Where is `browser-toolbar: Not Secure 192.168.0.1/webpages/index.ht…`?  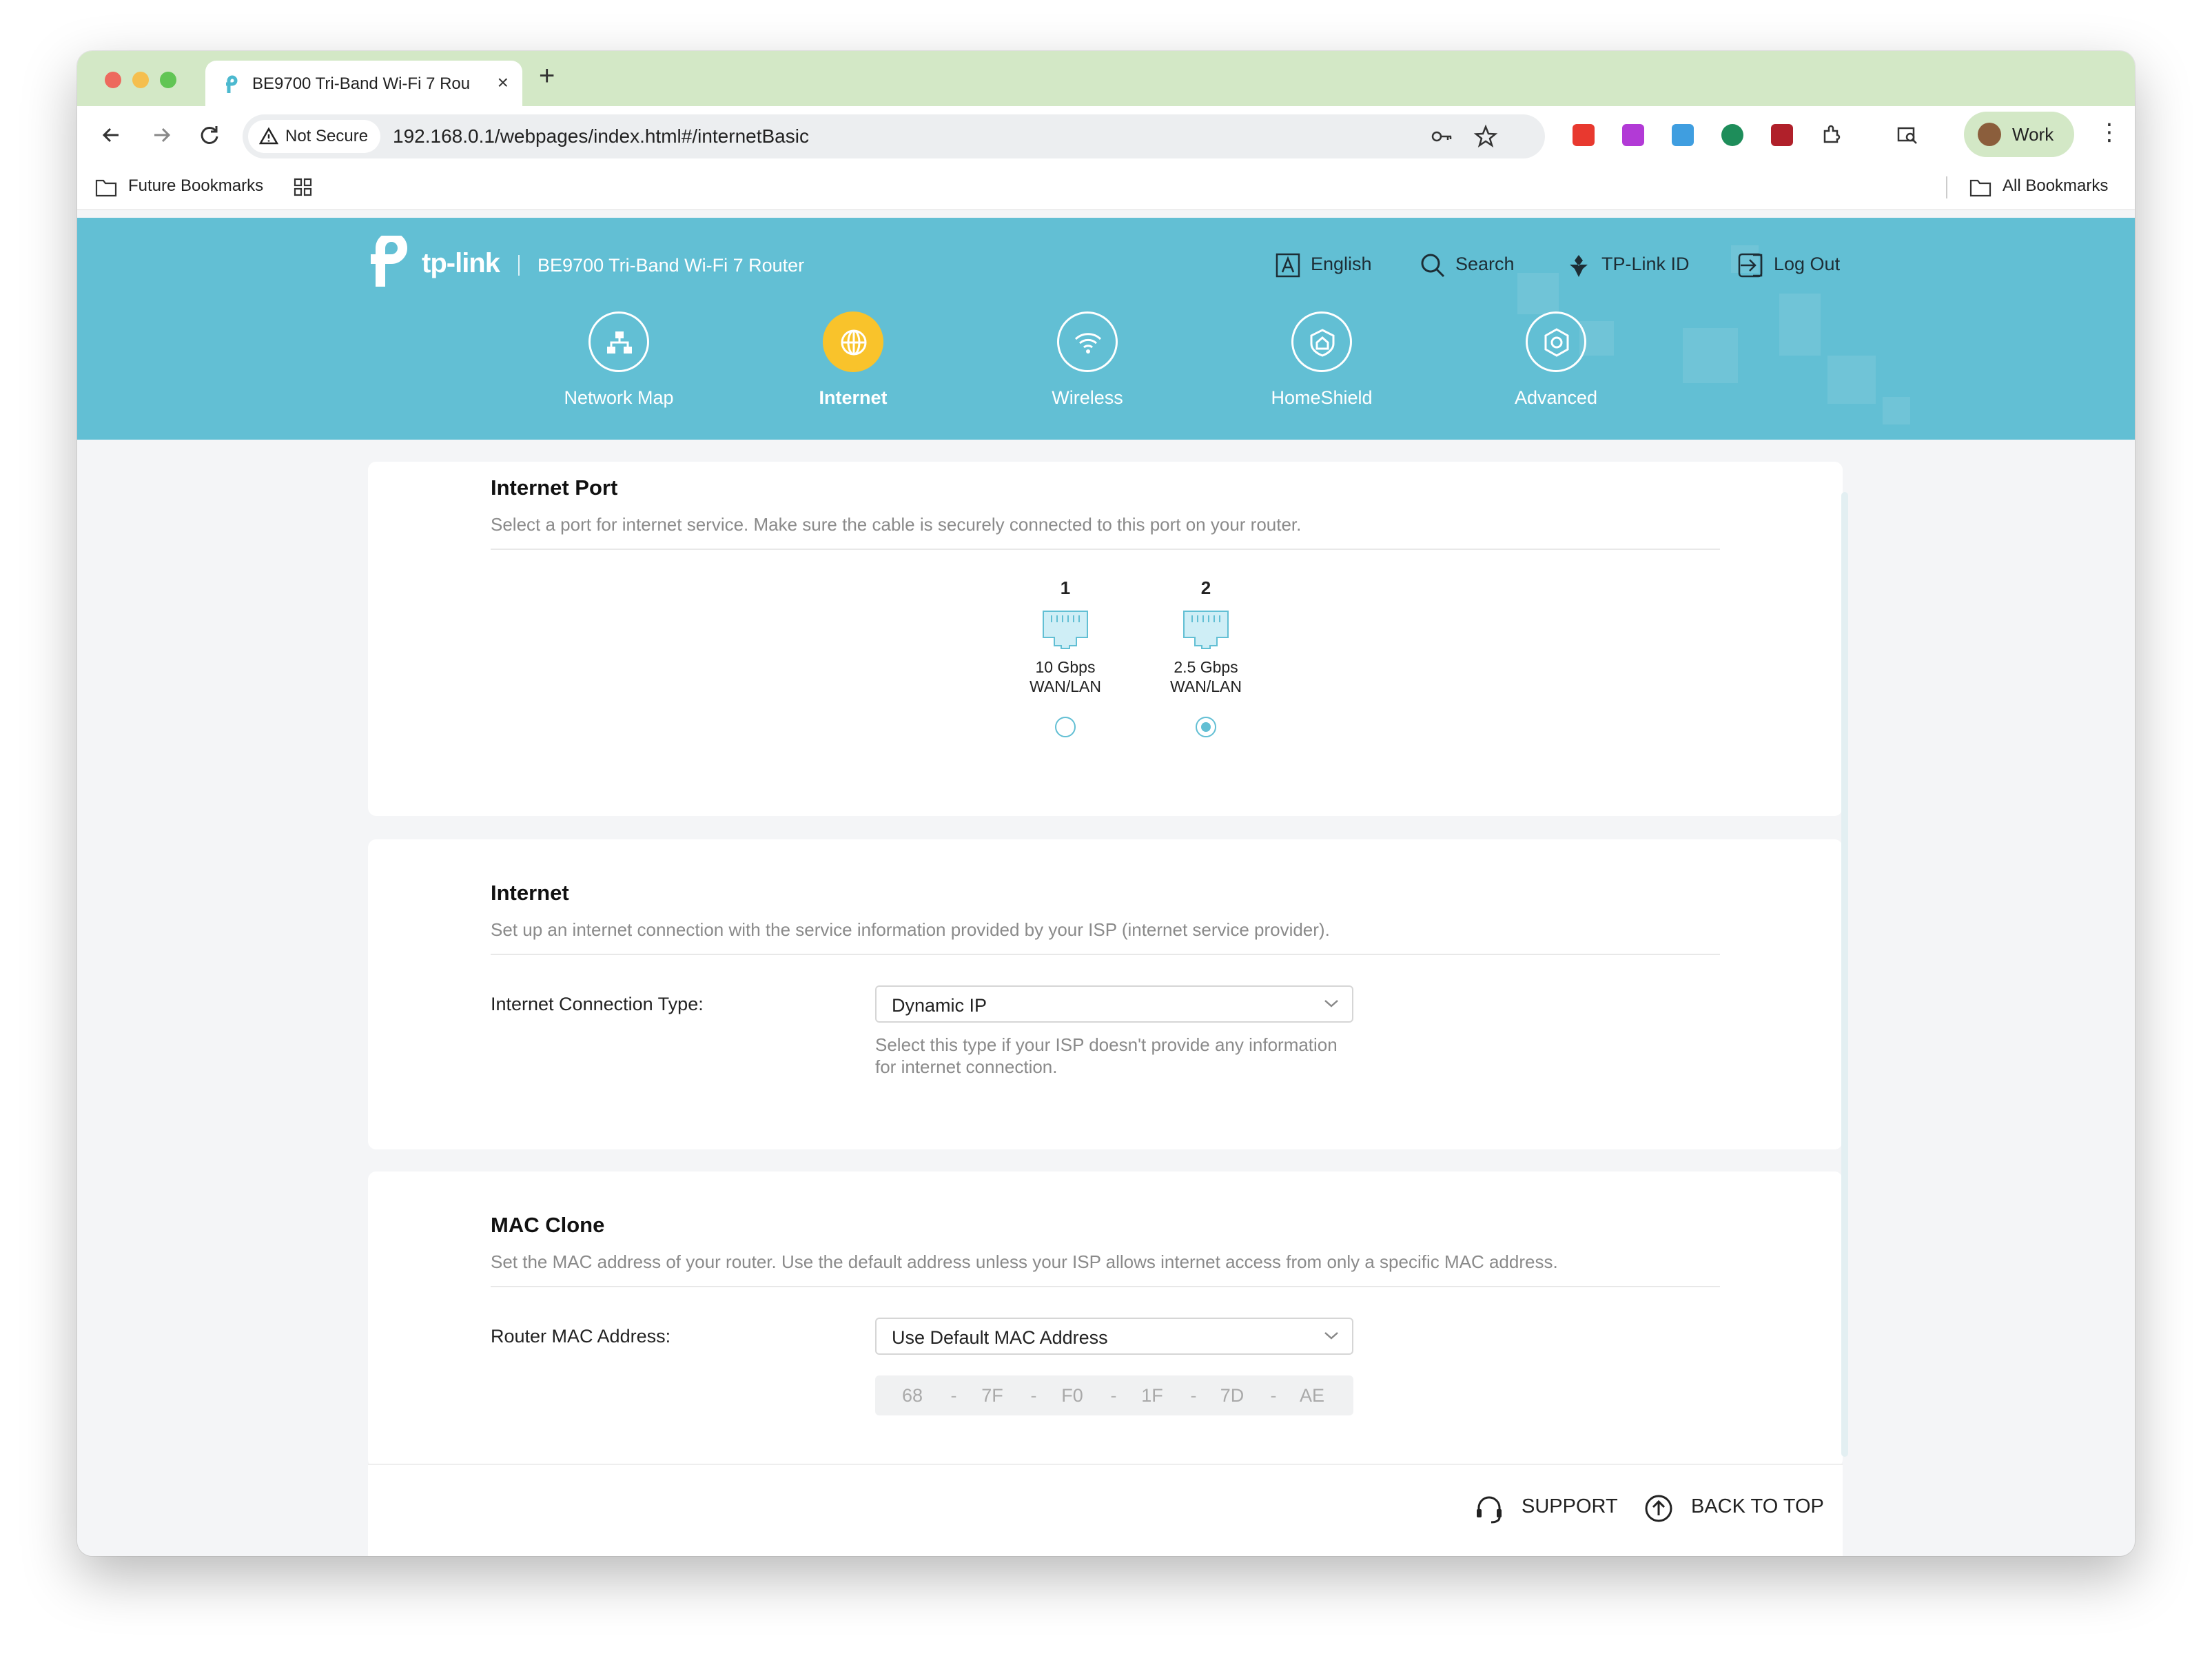 browser-toolbar: Not Secure 192.168.0.1/webpages/index.ht… is located at coordinates (1106, 135).